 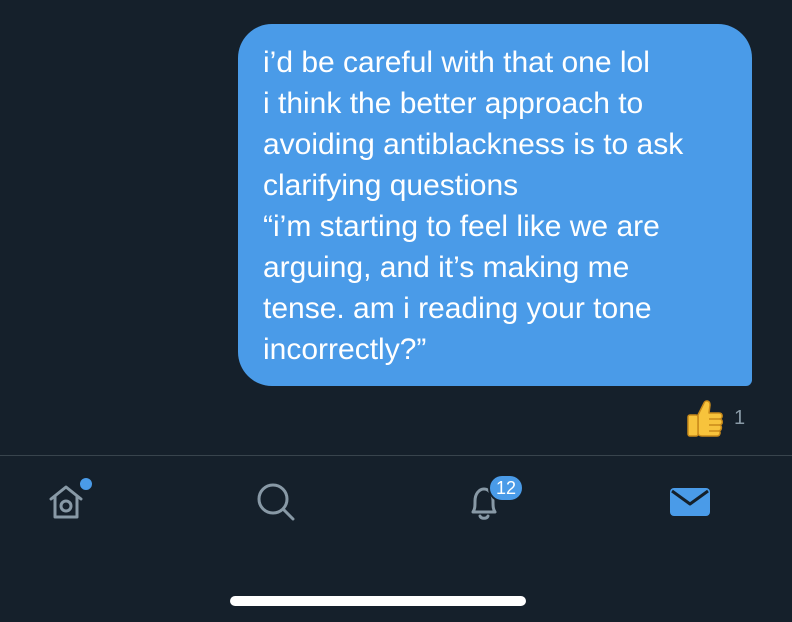 I want to click on message-line: i’d be careful with that one lol, so click(x=456, y=62).